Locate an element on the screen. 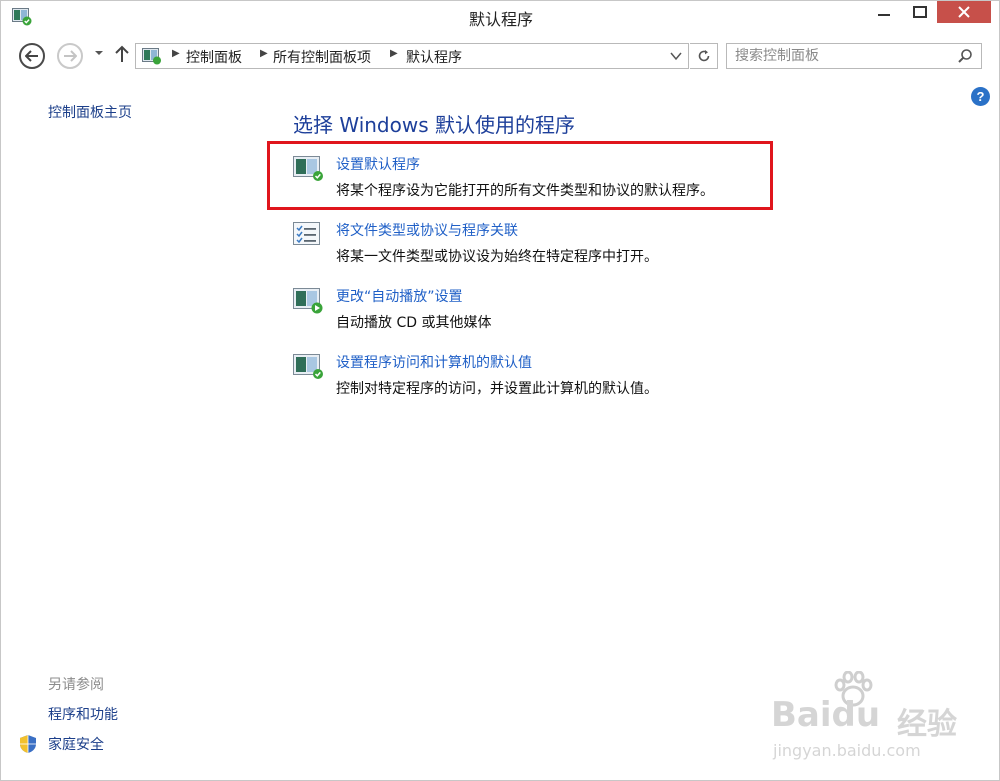  breadcrumb-all-items: 所有控制面板项 is located at coordinates (322, 57).